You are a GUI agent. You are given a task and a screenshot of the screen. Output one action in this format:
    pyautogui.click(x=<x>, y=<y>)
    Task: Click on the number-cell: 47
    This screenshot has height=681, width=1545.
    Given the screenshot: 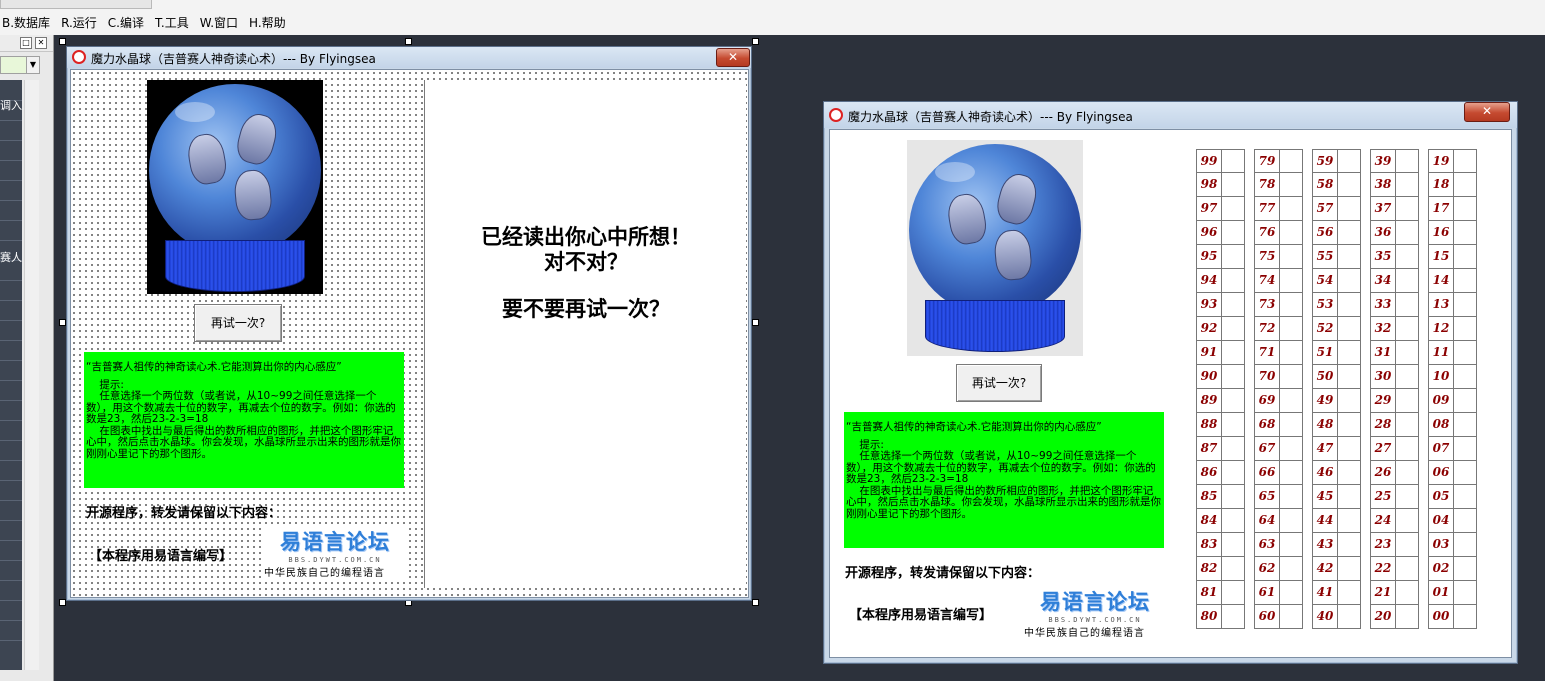 What is the action you would take?
    pyautogui.click(x=1336, y=449)
    